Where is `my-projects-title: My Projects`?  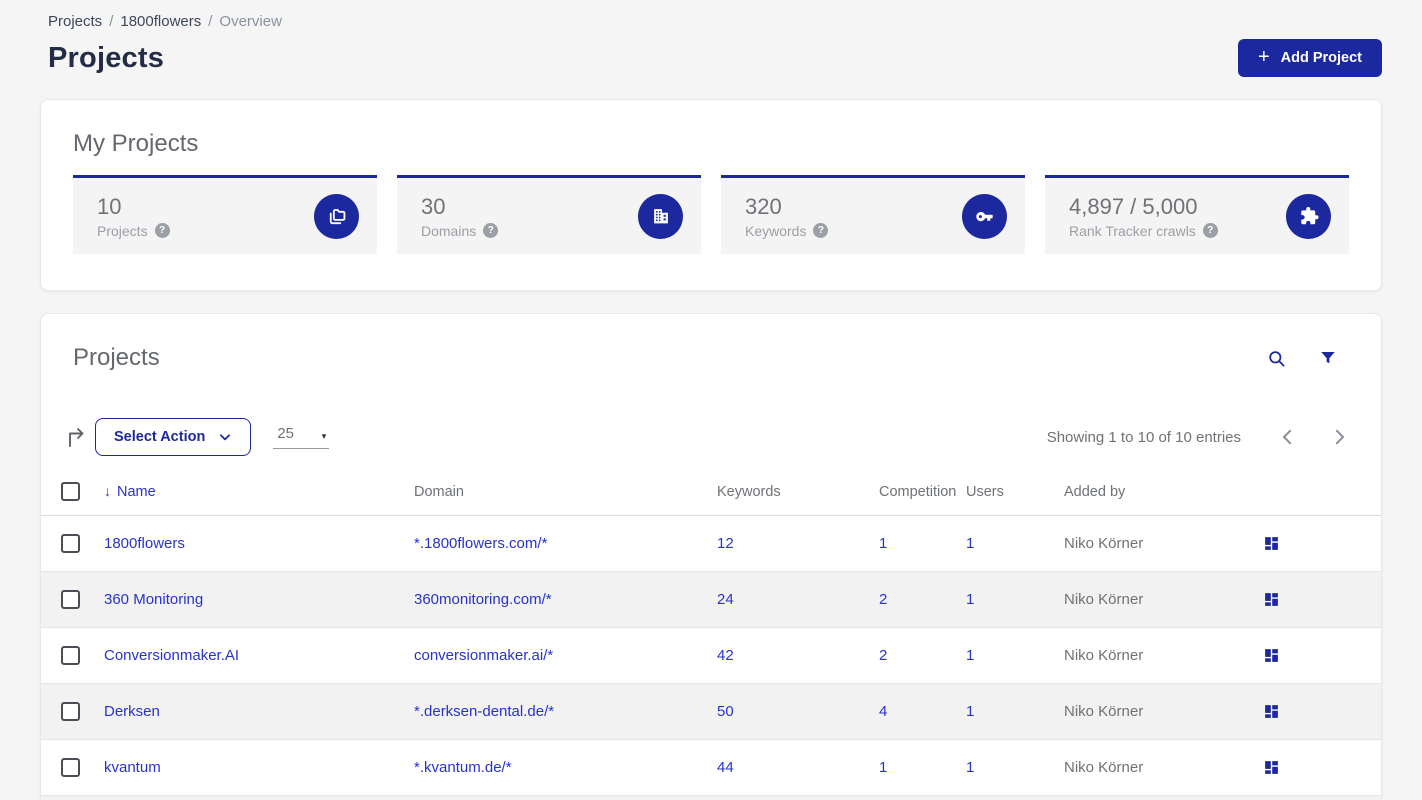 my-projects-title: My Projects is located at coordinates (136, 143).